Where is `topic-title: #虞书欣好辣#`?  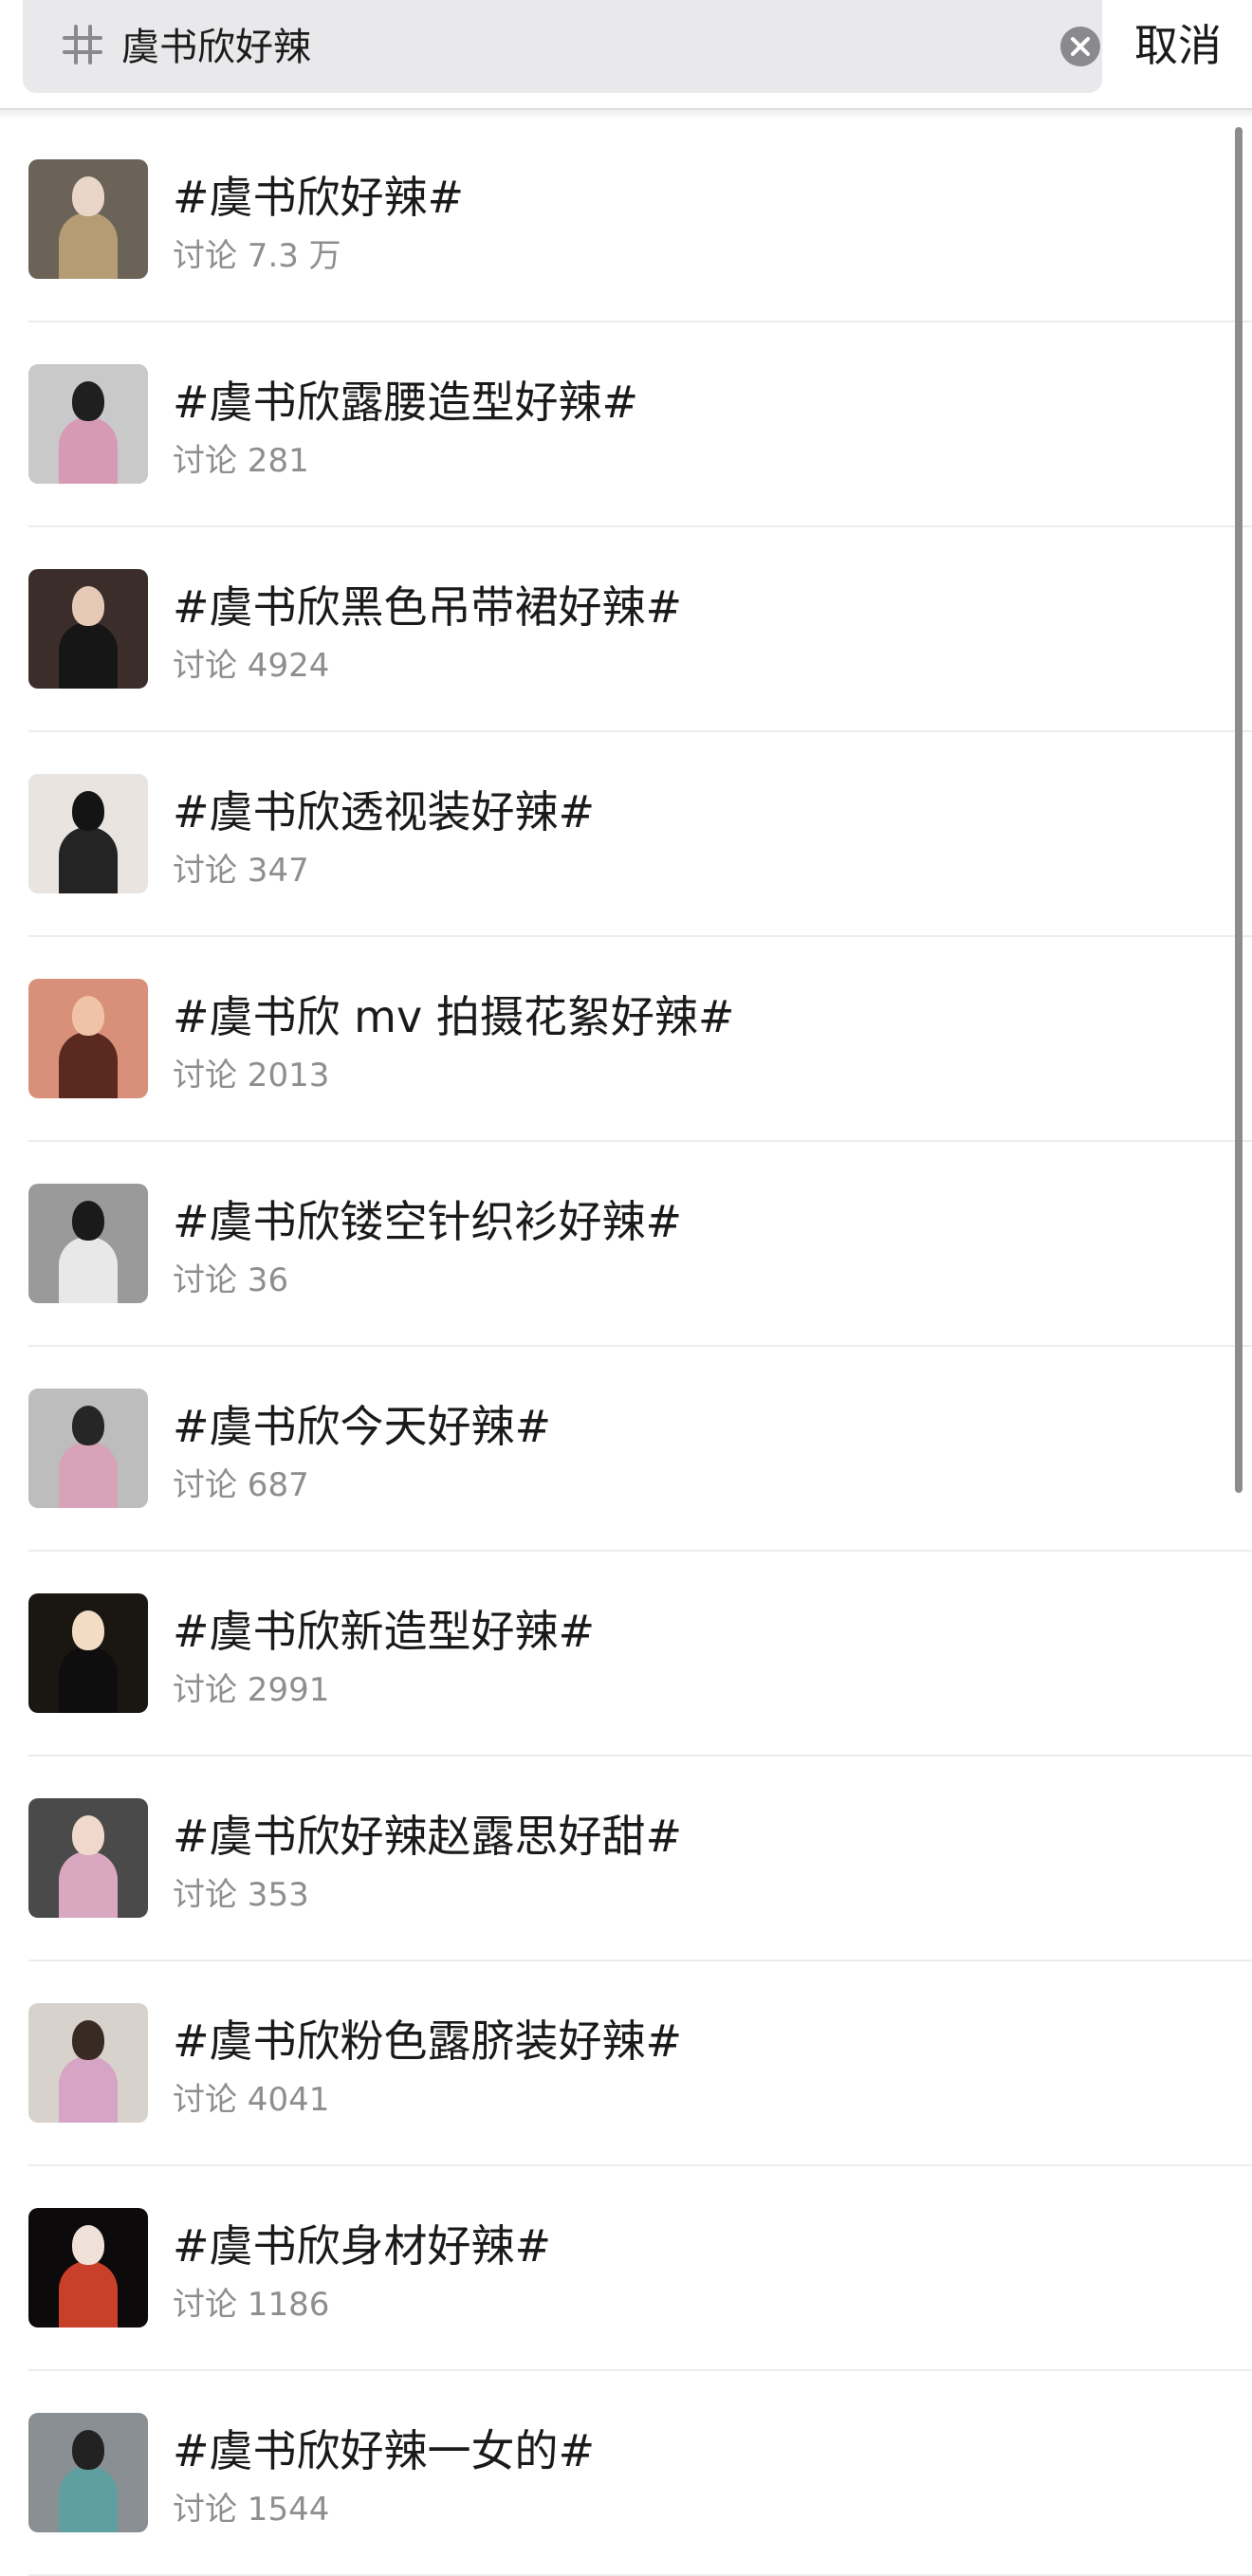 topic-title: #虞书欣好辣# is located at coordinates (319, 197).